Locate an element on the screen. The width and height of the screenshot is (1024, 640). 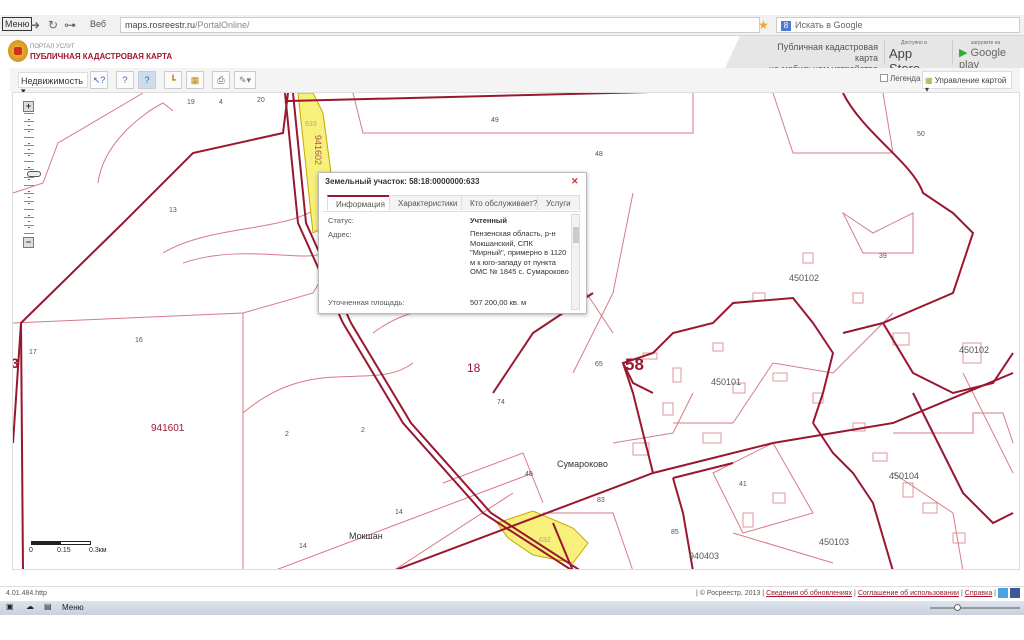
updates-link: Сведения об обновлениях is located at coordinates (809, 593).